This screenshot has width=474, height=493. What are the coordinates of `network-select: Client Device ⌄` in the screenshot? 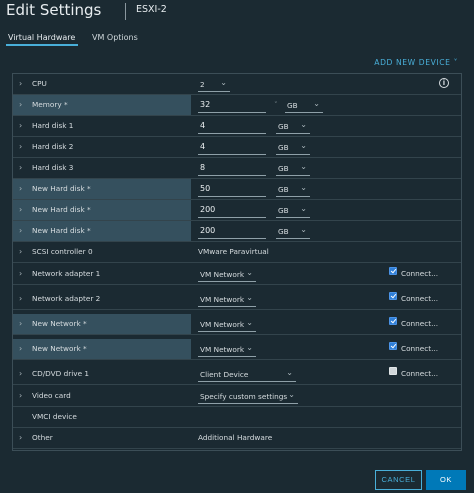 It's located at (247, 374).